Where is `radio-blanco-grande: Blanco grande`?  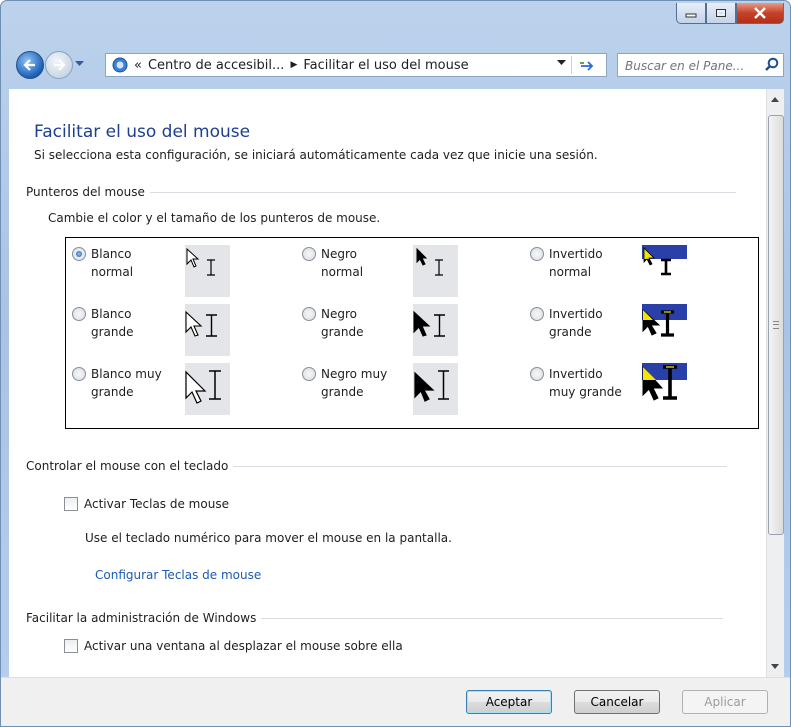 radio-blanco-grande: Blanco grande is located at coordinates (103, 323).